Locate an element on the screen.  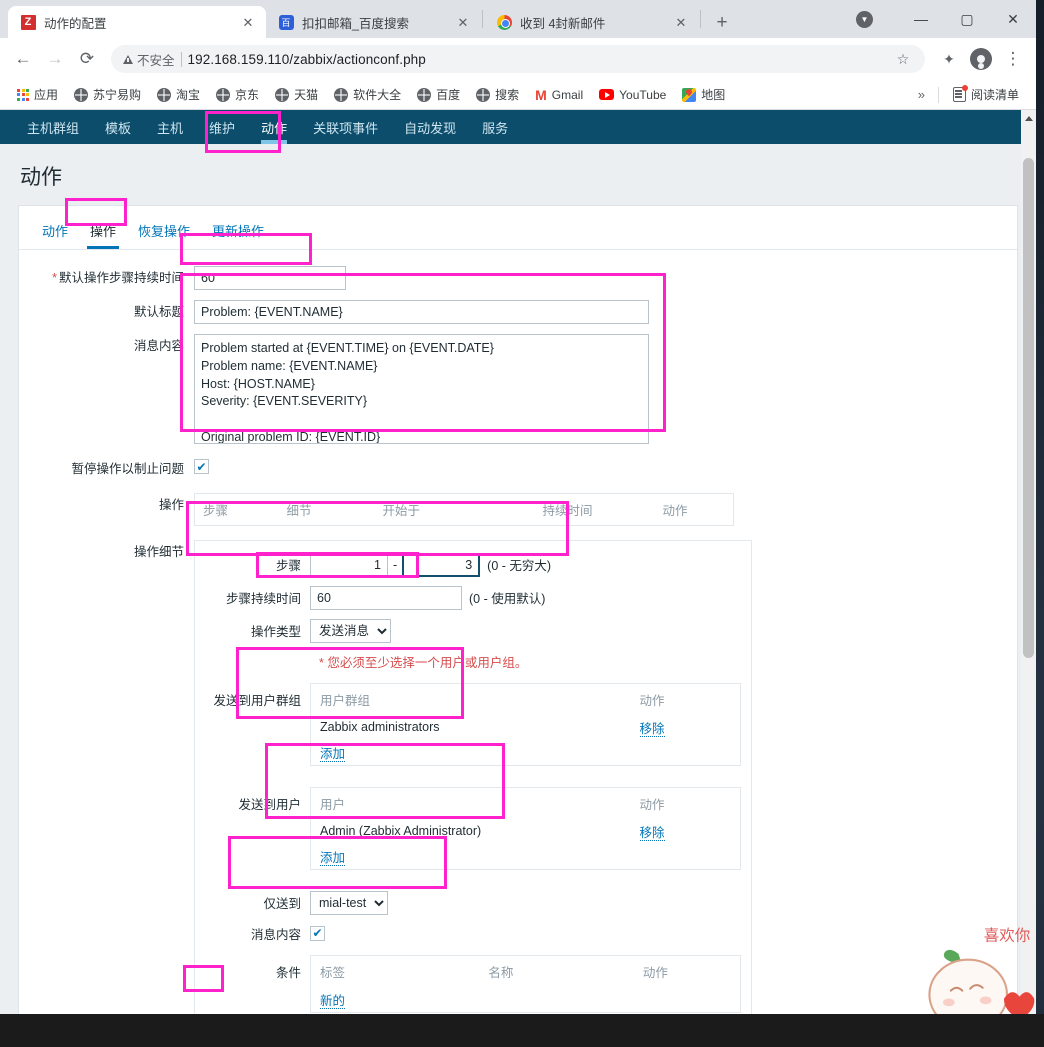
add-user-link: 添加 is located at coordinates (471, 857).